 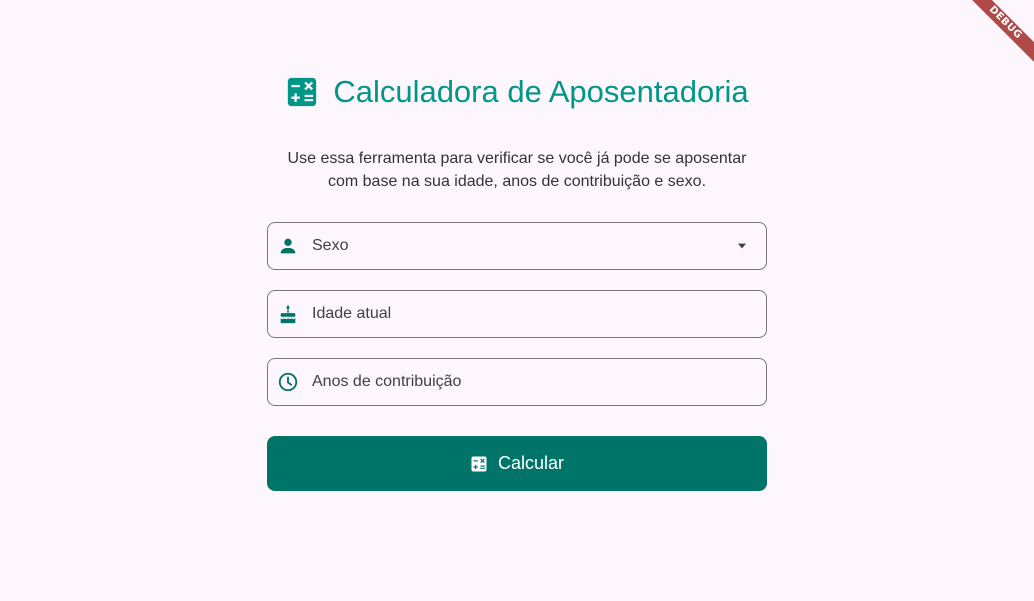 What do you see at coordinates (997, 33) in the screenshot?
I see `debug-ribbon-label: DEBUG` at bounding box center [997, 33].